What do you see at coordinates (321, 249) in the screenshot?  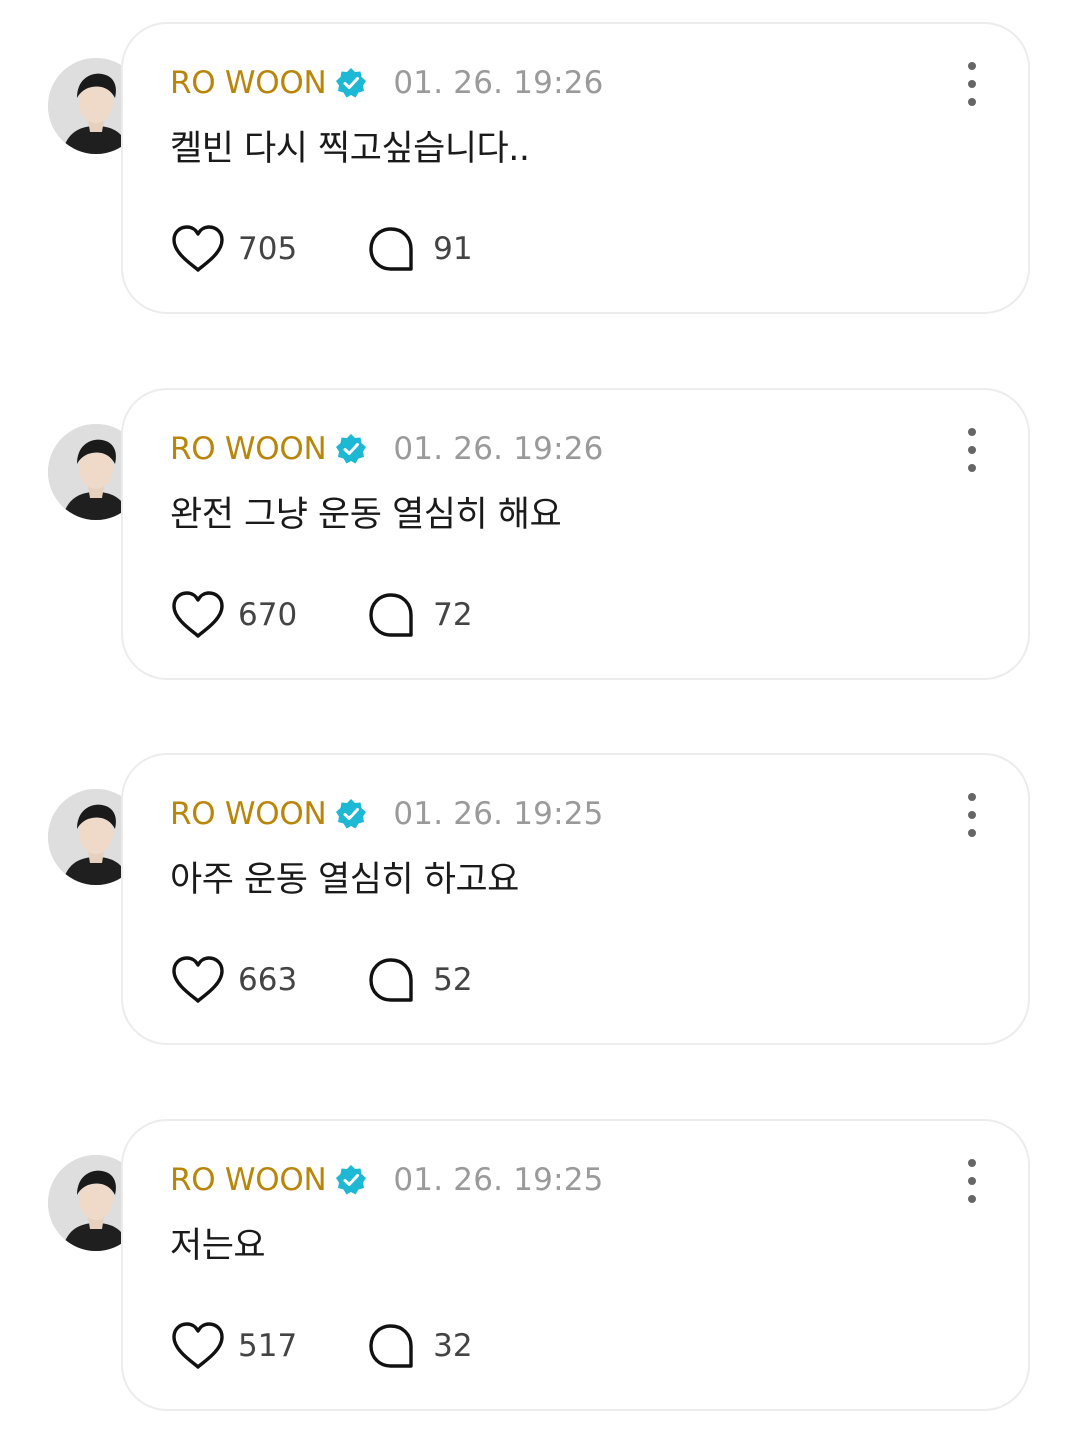 I see `post-actions: 705 91` at bounding box center [321, 249].